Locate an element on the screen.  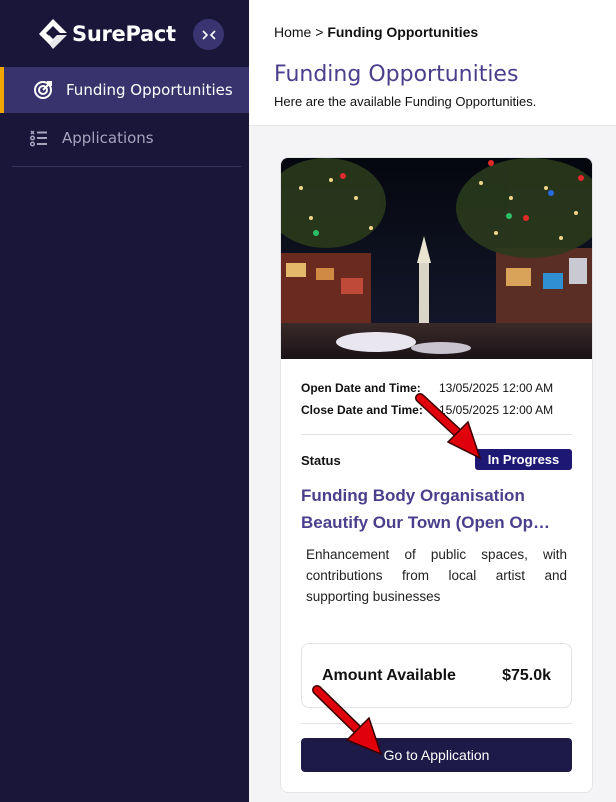
open-date-value: 13/05/2025 12:00 AM is located at coordinates (496, 388).